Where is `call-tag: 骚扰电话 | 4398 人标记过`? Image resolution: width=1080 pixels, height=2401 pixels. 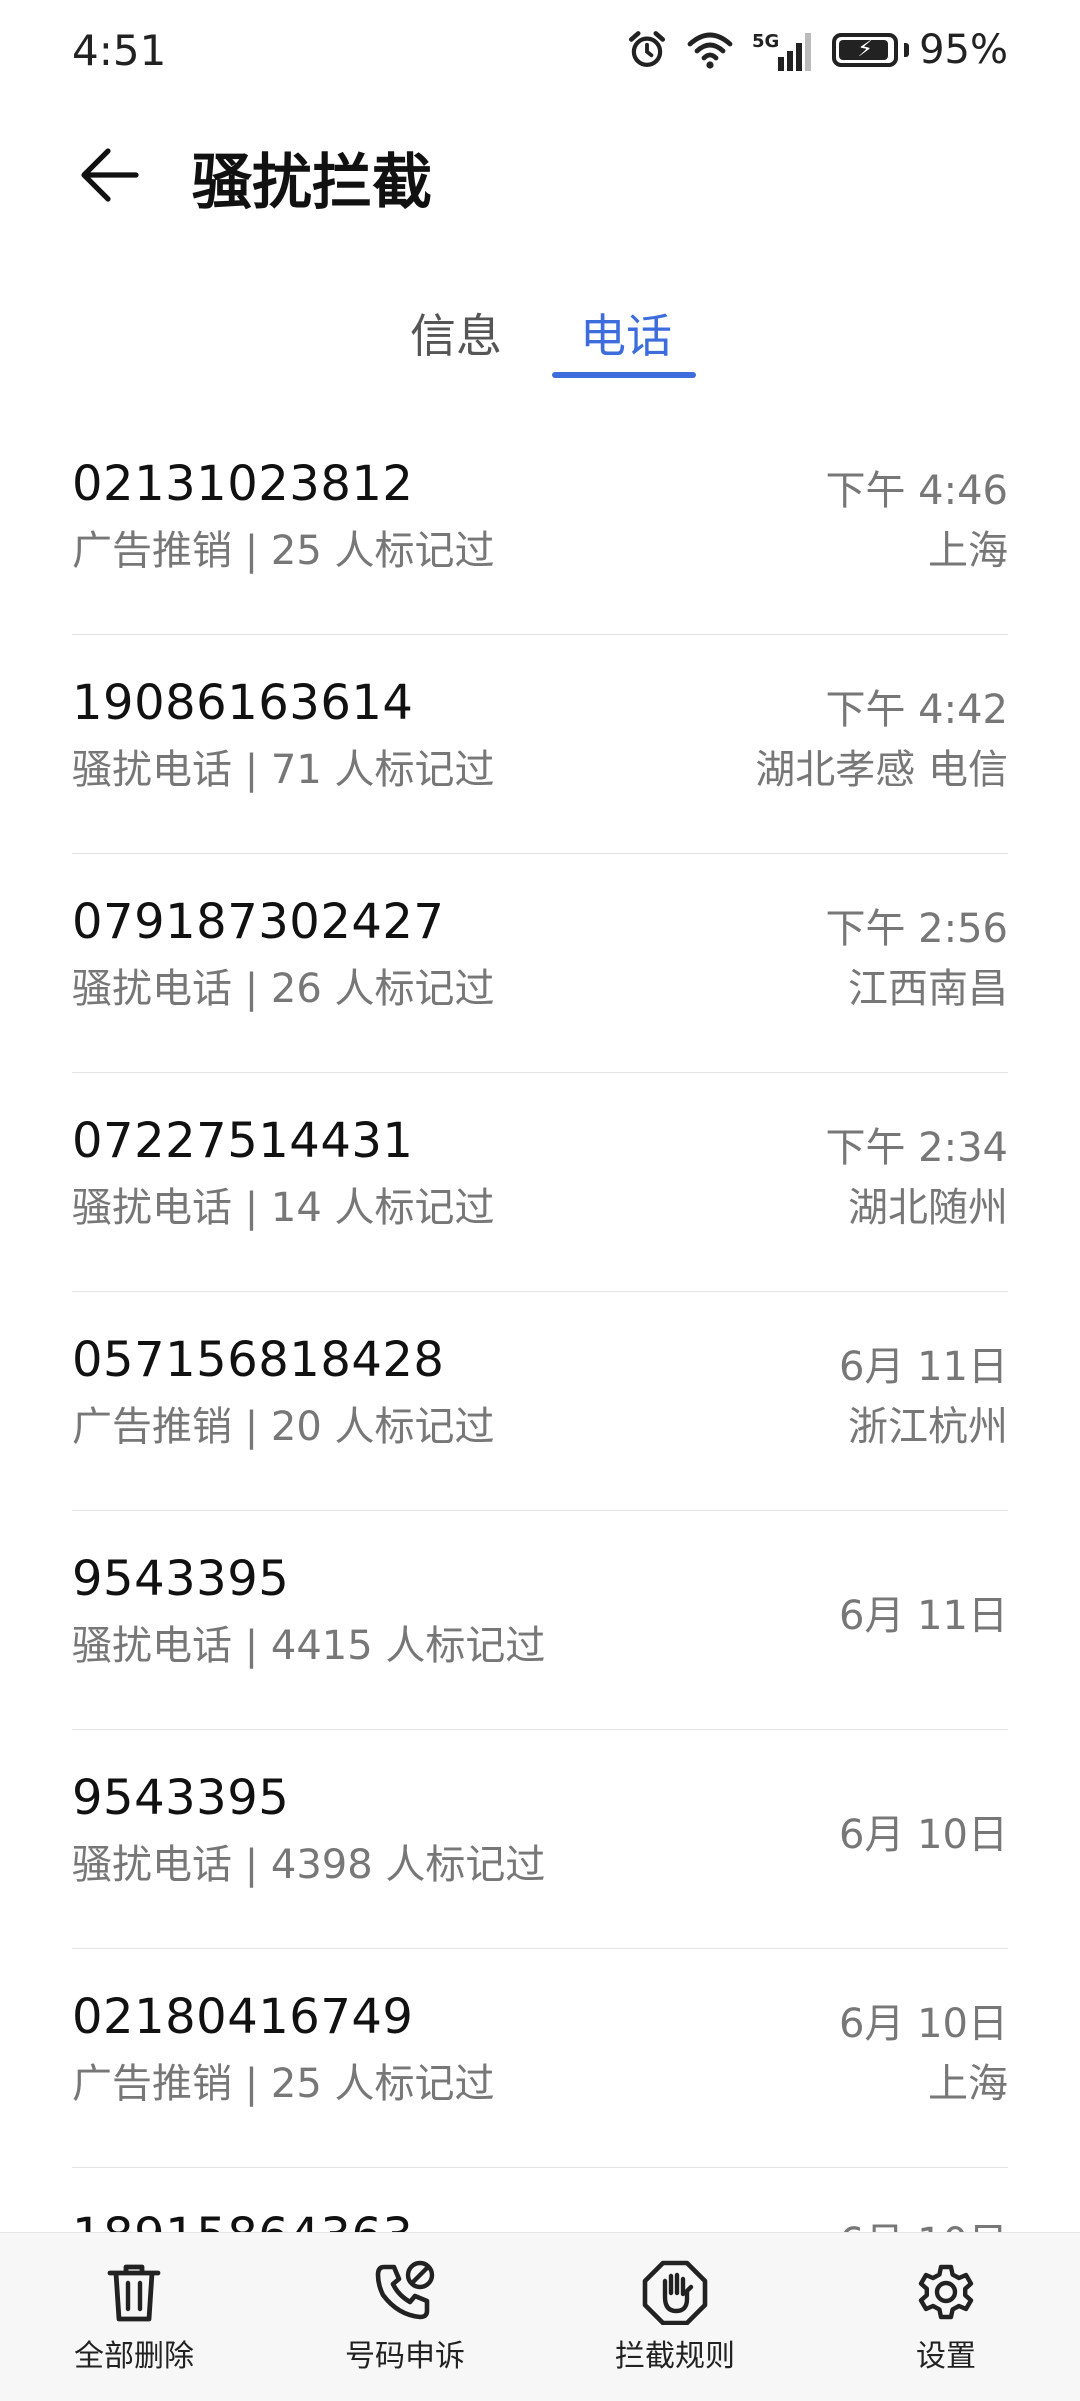
call-tag: 骚扰电话 | 4398 人标记过 is located at coordinates (309, 1865).